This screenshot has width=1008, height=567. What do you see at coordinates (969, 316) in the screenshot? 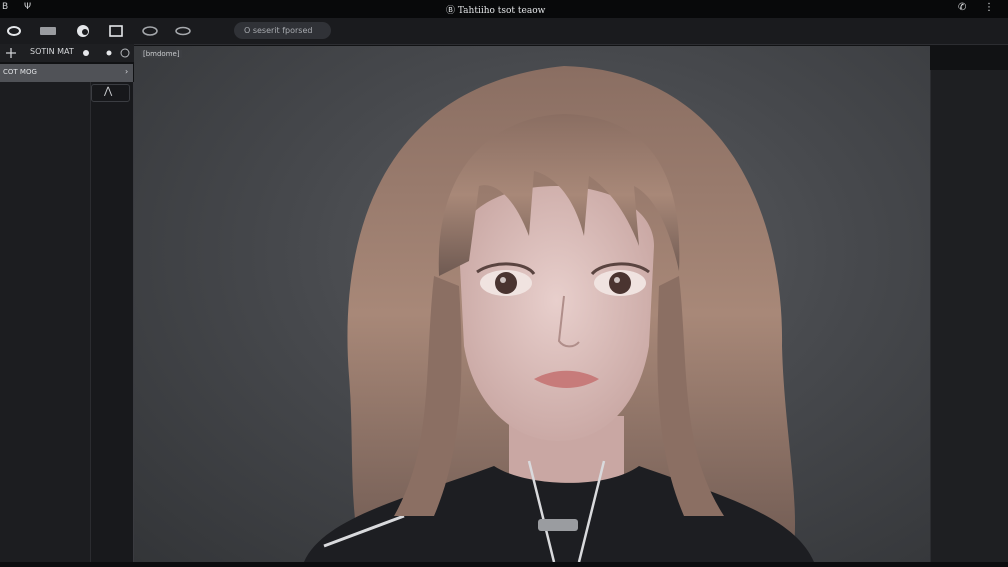
I see `right-panel` at bounding box center [969, 316].